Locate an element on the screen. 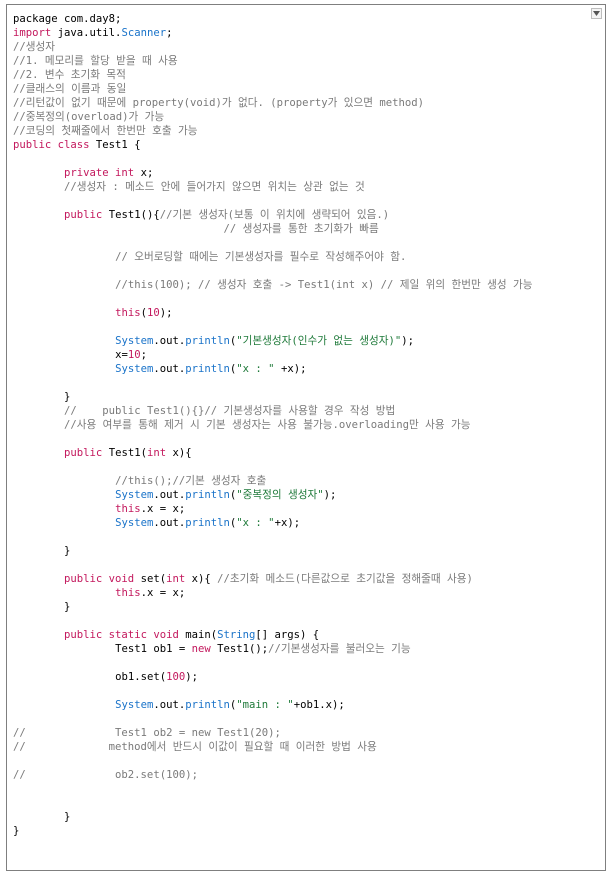 This screenshot has width=613, height=878. code-line: //2. 변수 초기화 목적 is located at coordinates (300, 75).